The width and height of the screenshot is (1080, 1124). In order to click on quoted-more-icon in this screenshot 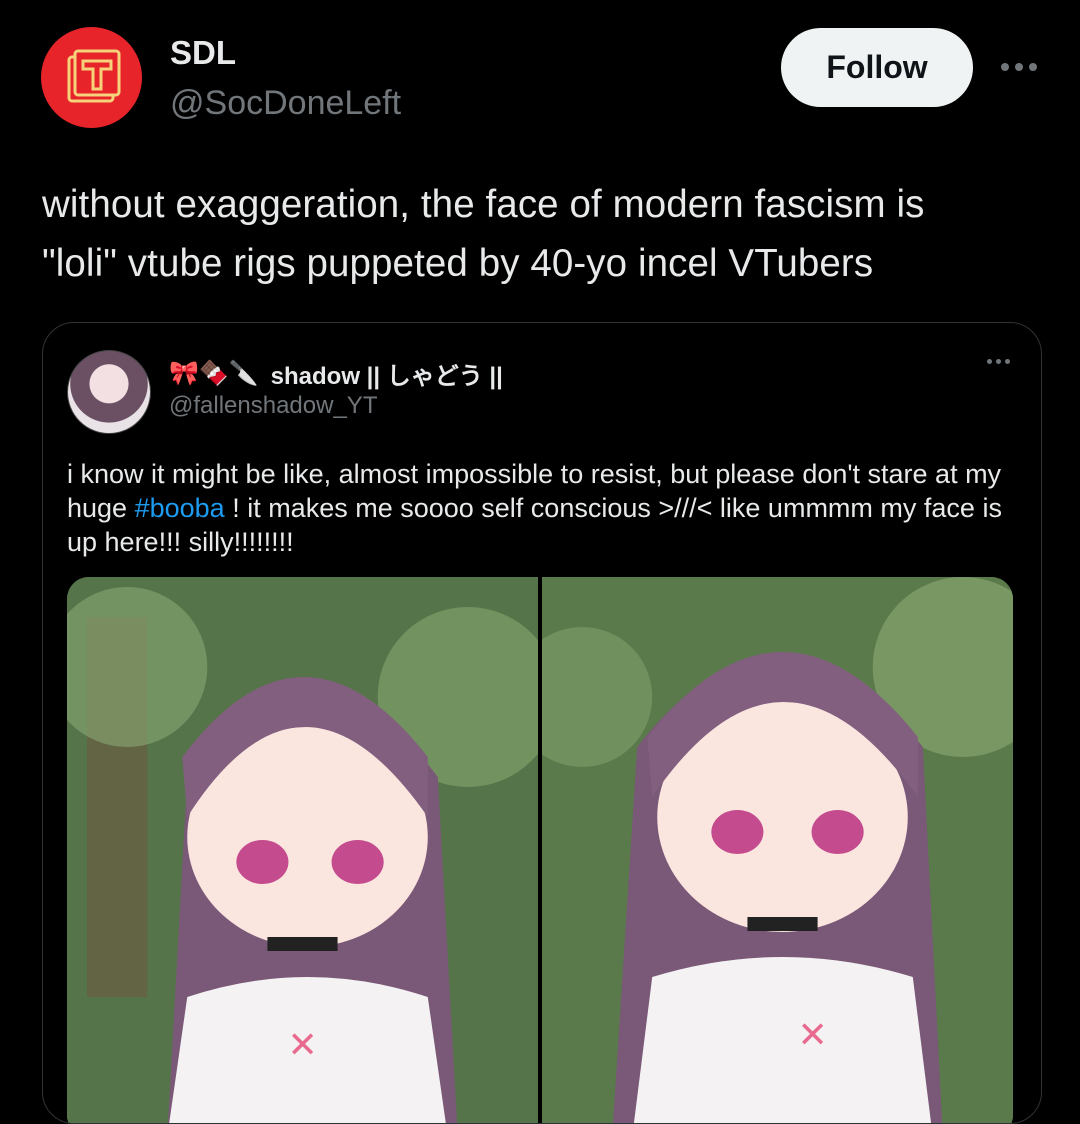, I will do `click(998, 361)`.